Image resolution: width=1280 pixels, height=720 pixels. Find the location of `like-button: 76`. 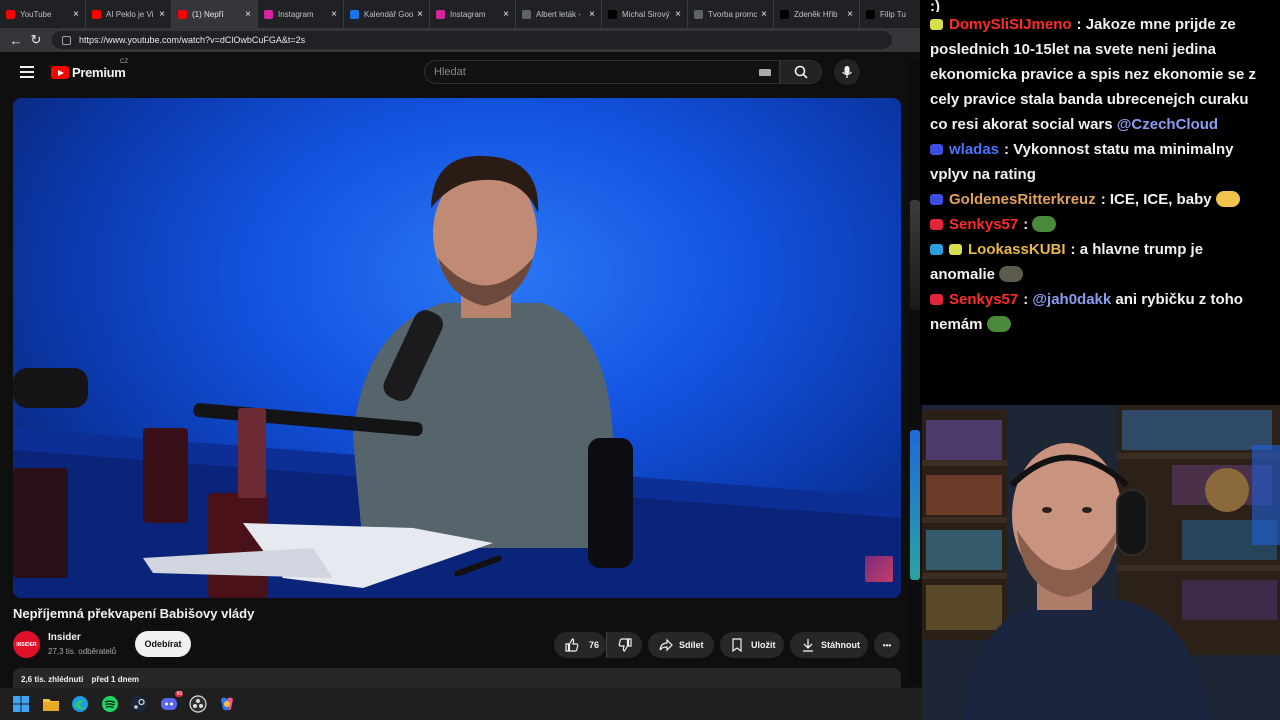

like-button: 76 is located at coordinates (580, 645).